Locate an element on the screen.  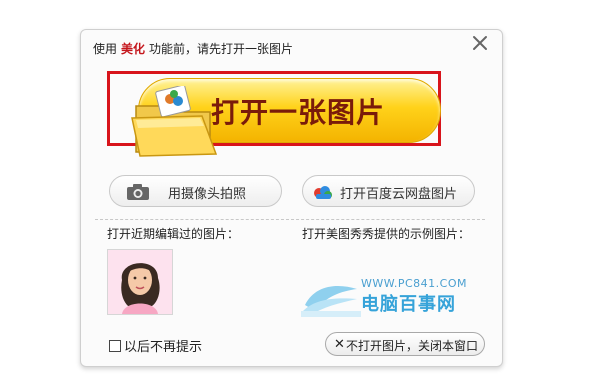
notice-suffix: 功能前，请先打开一张图片 is located at coordinates (221, 49).